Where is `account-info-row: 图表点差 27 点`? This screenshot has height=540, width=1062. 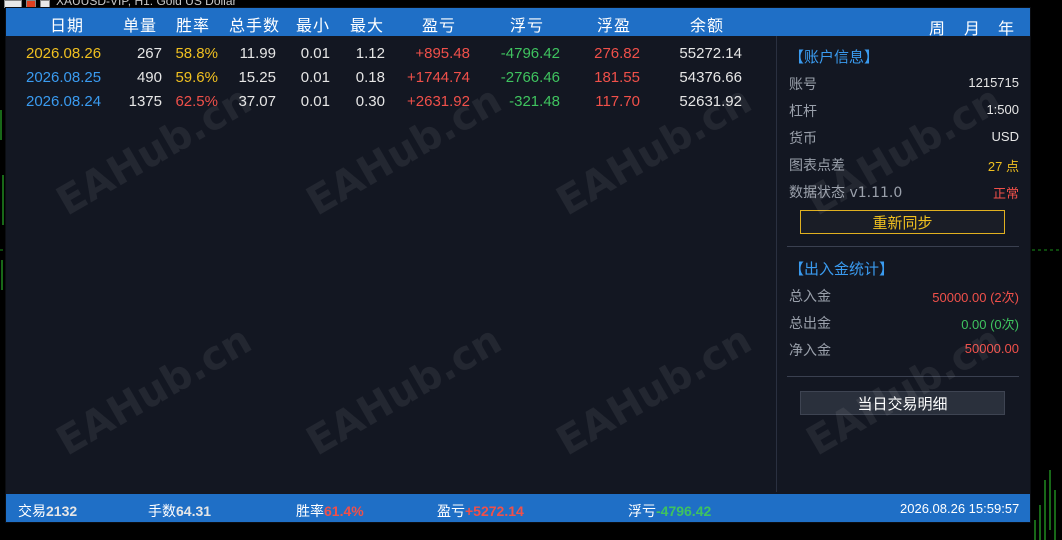
account-info-row: 图表点差 27 点 is located at coordinates (904, 166).